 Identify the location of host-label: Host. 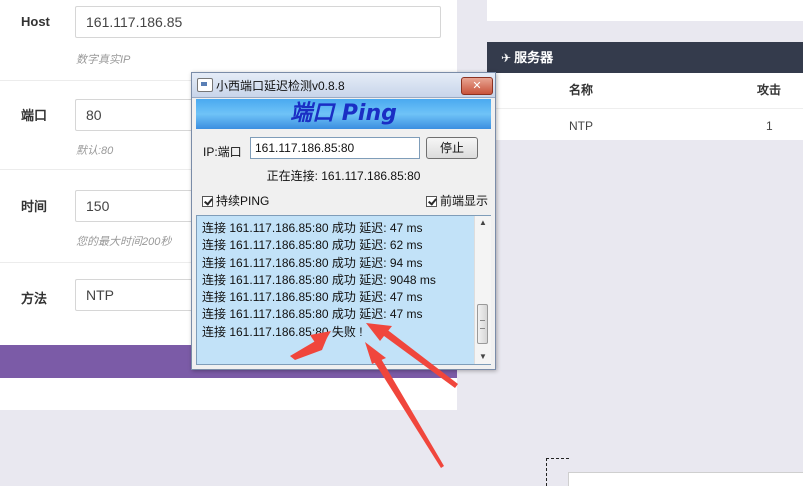
(35, 21).